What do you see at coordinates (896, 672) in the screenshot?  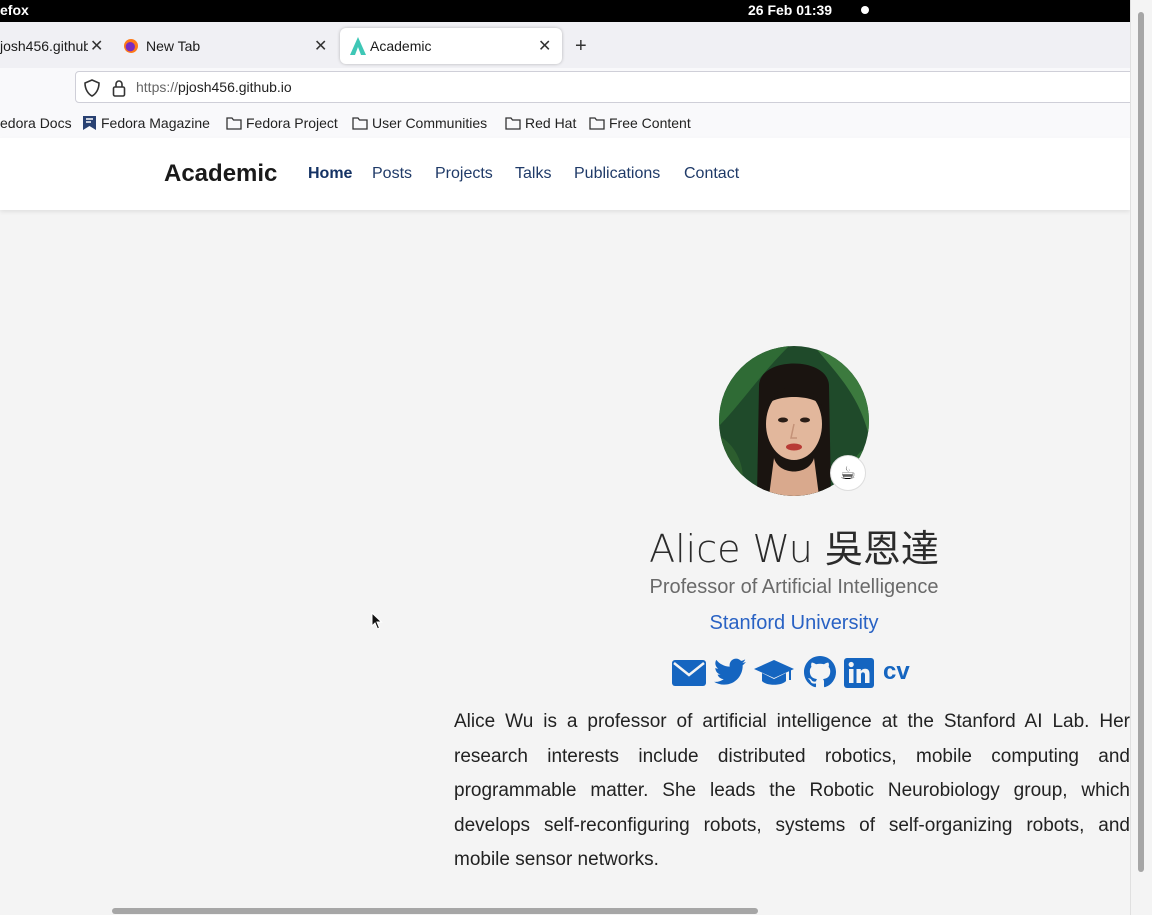 I see `cv-link: cv` at bounding box center [896, 672].